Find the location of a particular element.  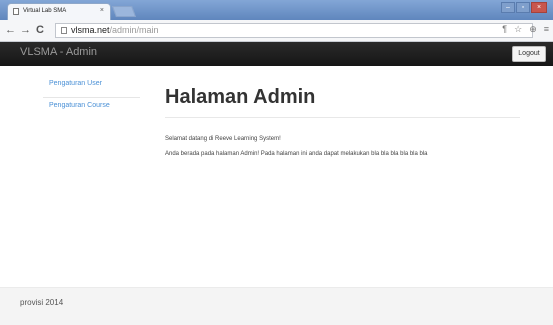

window-controls: – ▫ × is located at coordinates (523, 7).